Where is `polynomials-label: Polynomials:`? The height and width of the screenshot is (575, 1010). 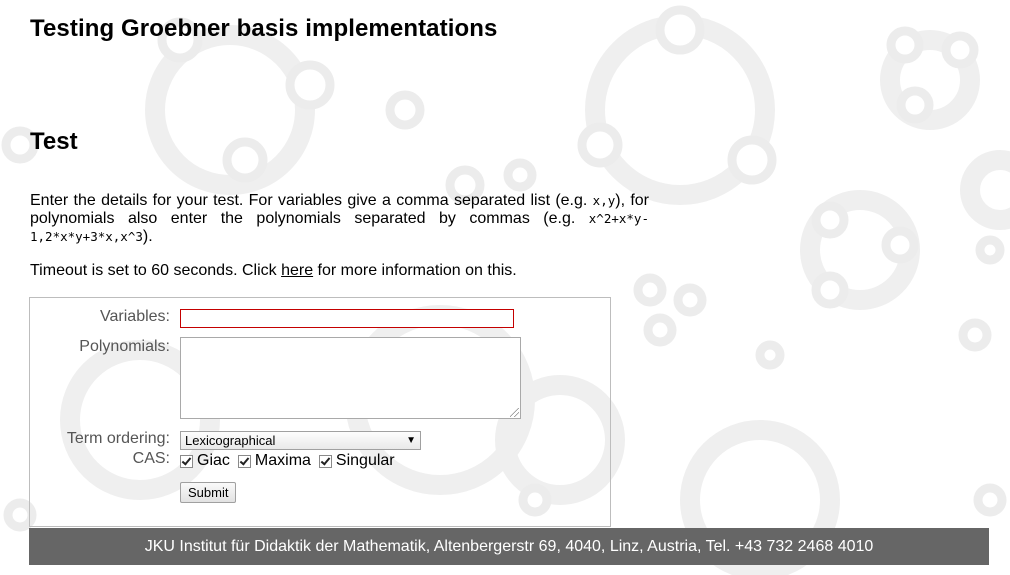 polynomials-label: Polynomials: is located at coordinates (124, 346).